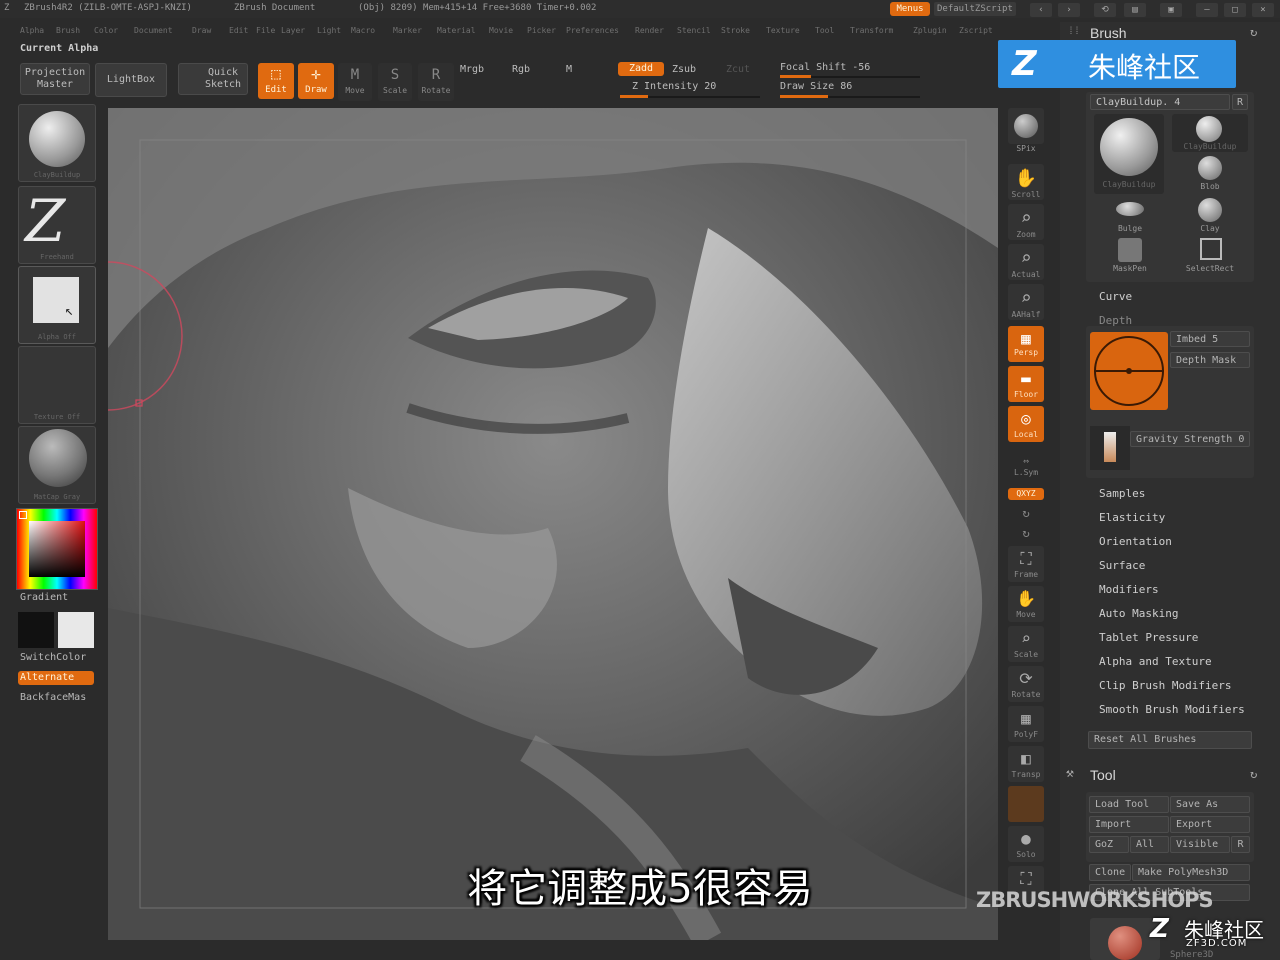  What do you see at coordinates (1103, 775) in the screenshot?
I see `tool-panel-title: Tool` at bounding box center [1103, 775].